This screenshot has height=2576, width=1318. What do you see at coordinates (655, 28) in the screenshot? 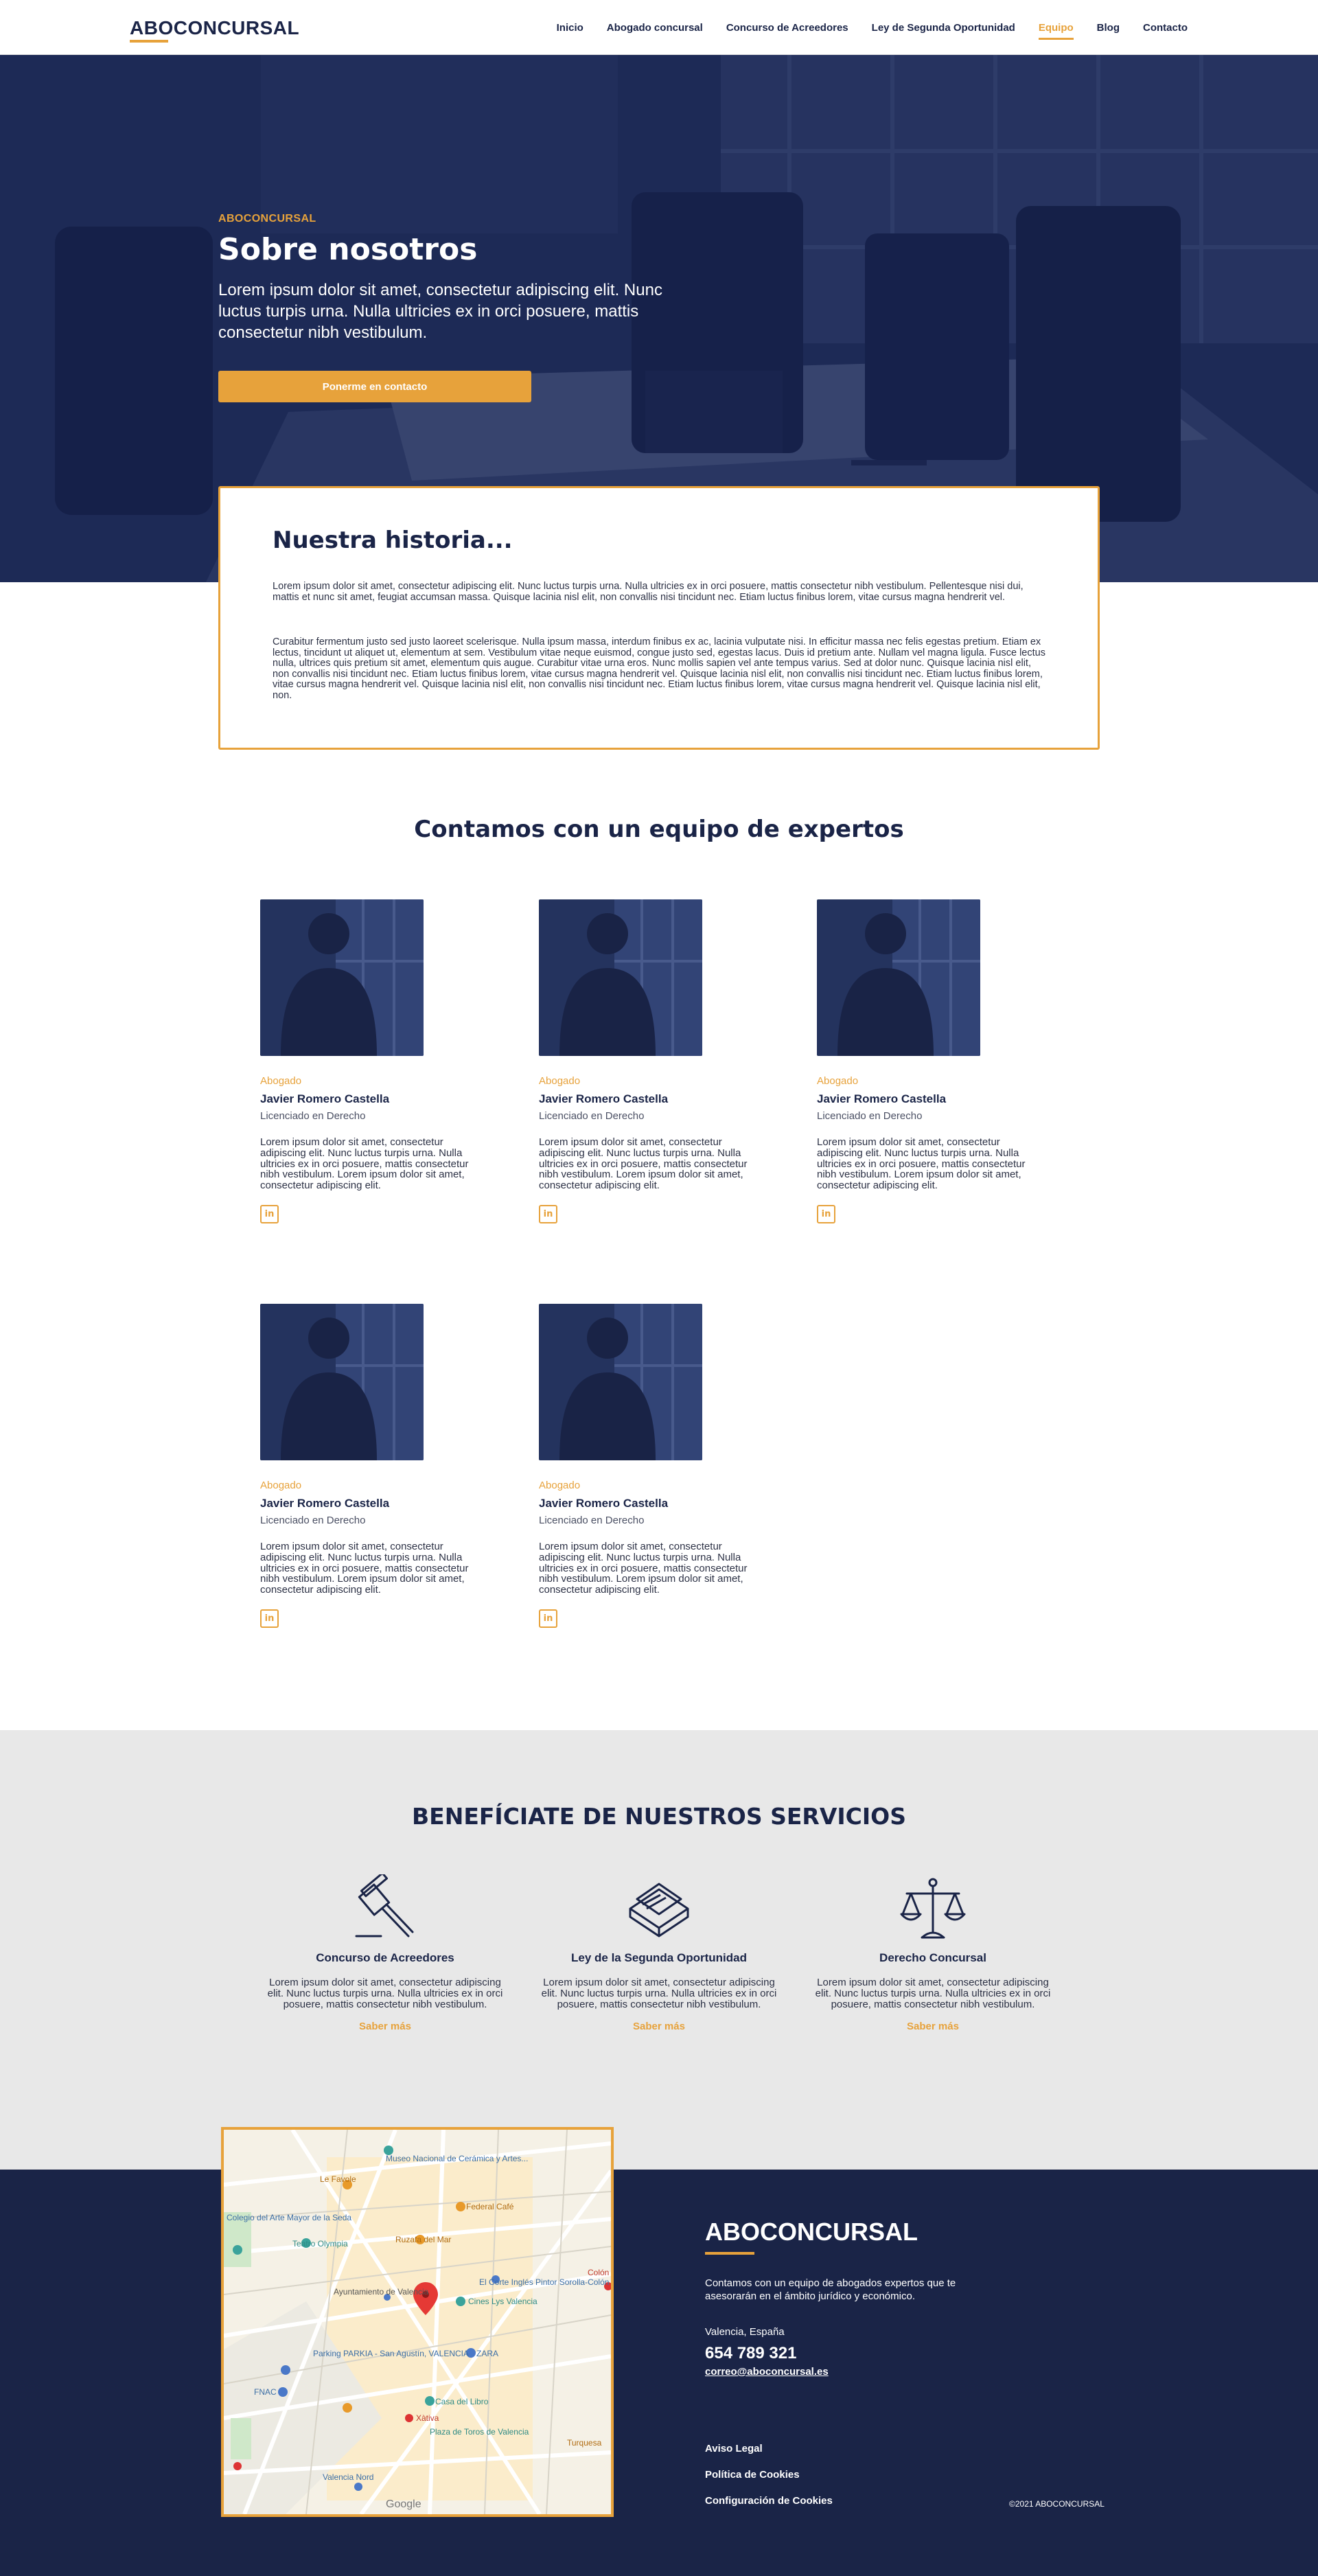
I see `nav-item-abogado-concursal: Abogado concursal` at bounding box center [655, 28].